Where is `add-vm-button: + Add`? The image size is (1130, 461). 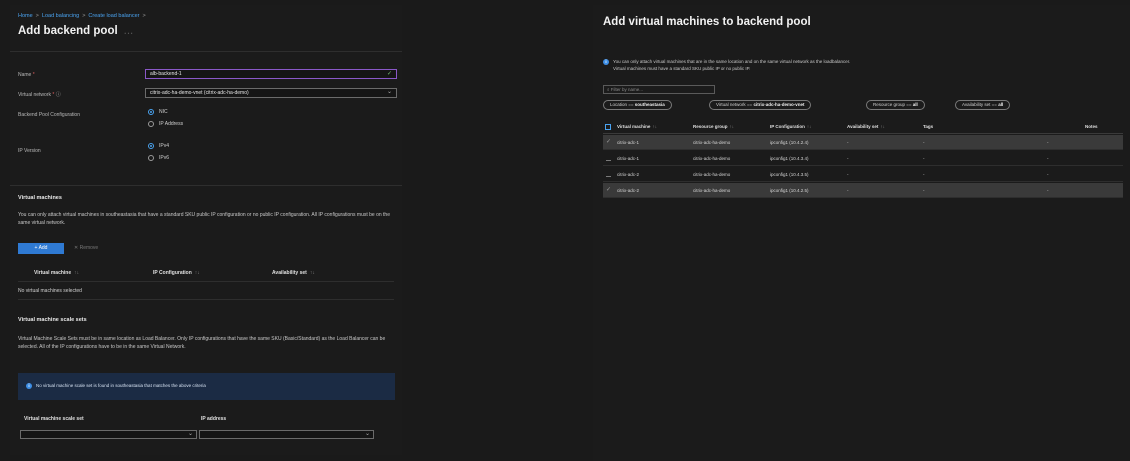 add-vm-button: + Add is located at coordinates (41, 248).